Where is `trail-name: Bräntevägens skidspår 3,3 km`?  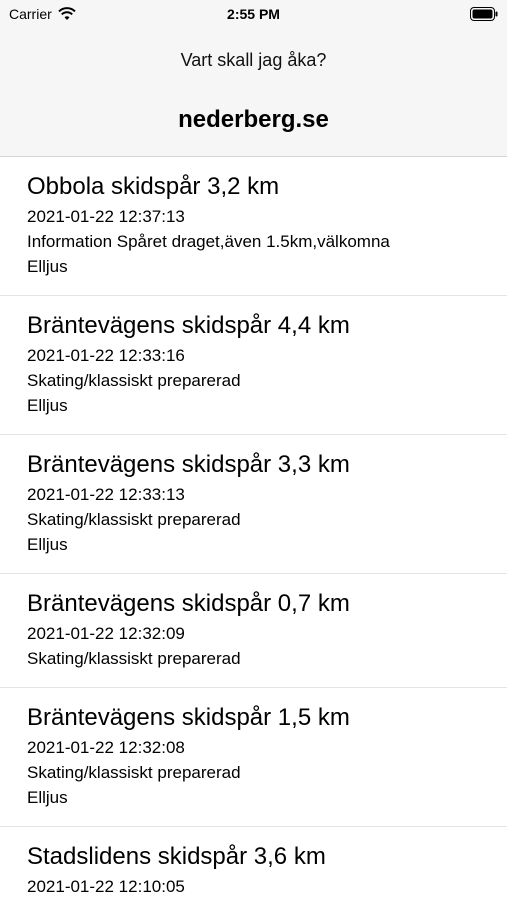 trail-name: Bräntevägens skidspår 3,3 km is located at coordinates (188, 464).